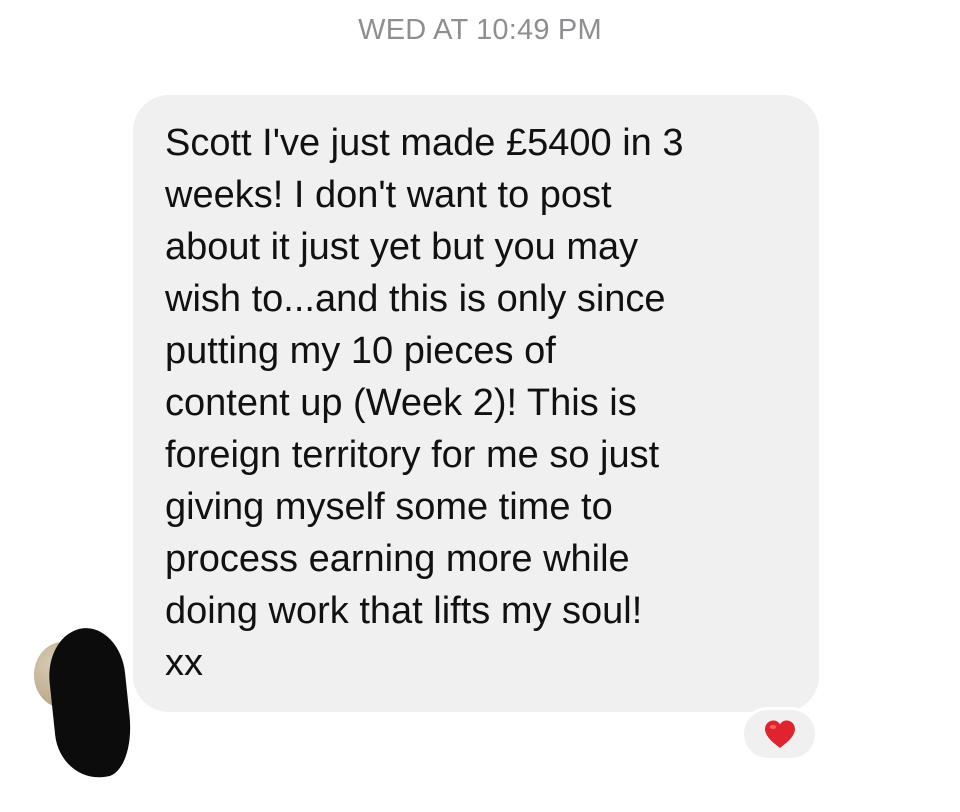 This screenshot has width=960, height=812. I want to click on red-heart-icon, so click(780, 734).